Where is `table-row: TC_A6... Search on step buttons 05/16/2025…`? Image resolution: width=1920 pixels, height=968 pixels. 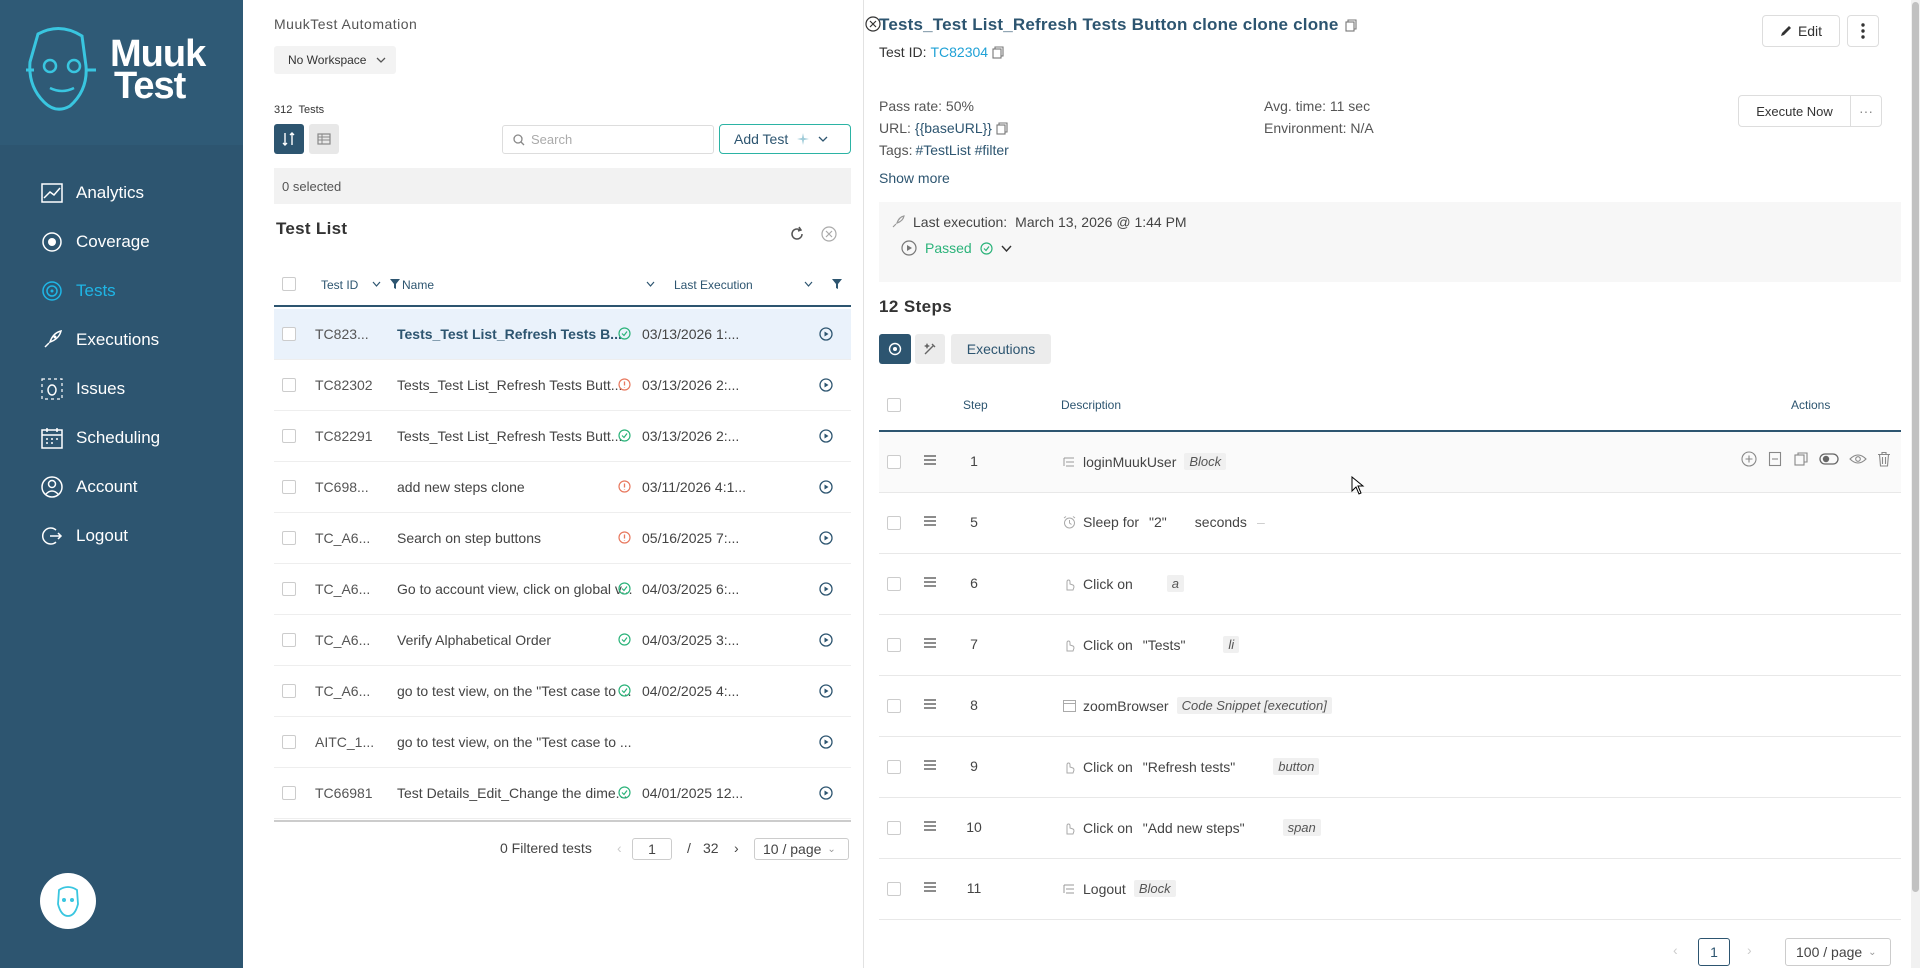 table-row: TC_A6... Search on step buttons 05/16/2025… is located at coordinates (562, 538).